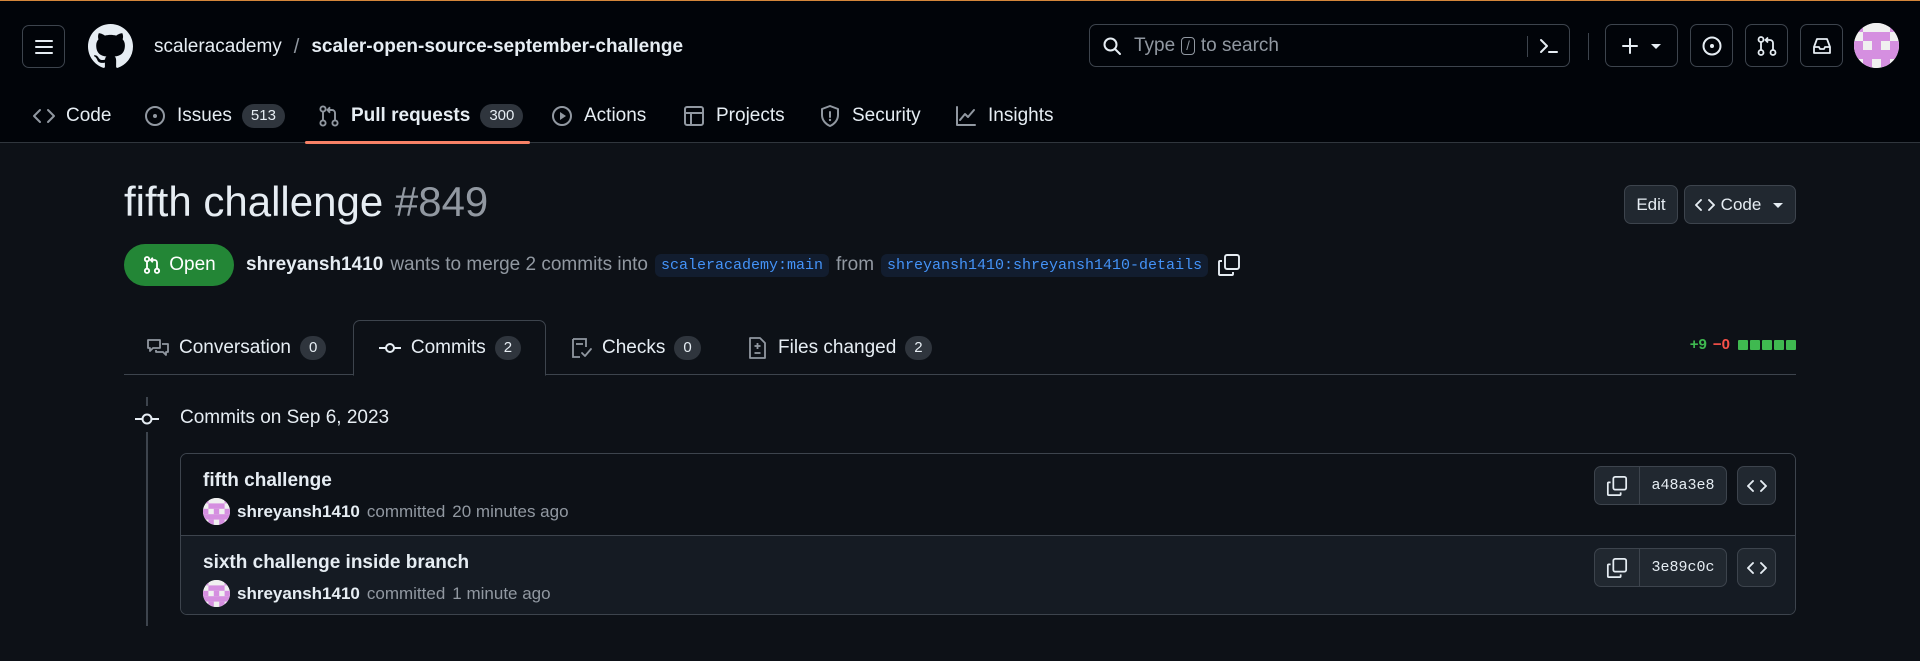 The image size is (1920, 661). What do you see at coordinates (449, 348) in the screenshot?
I see `tab-commits: Commits 2` at bounding box center [449, 348].